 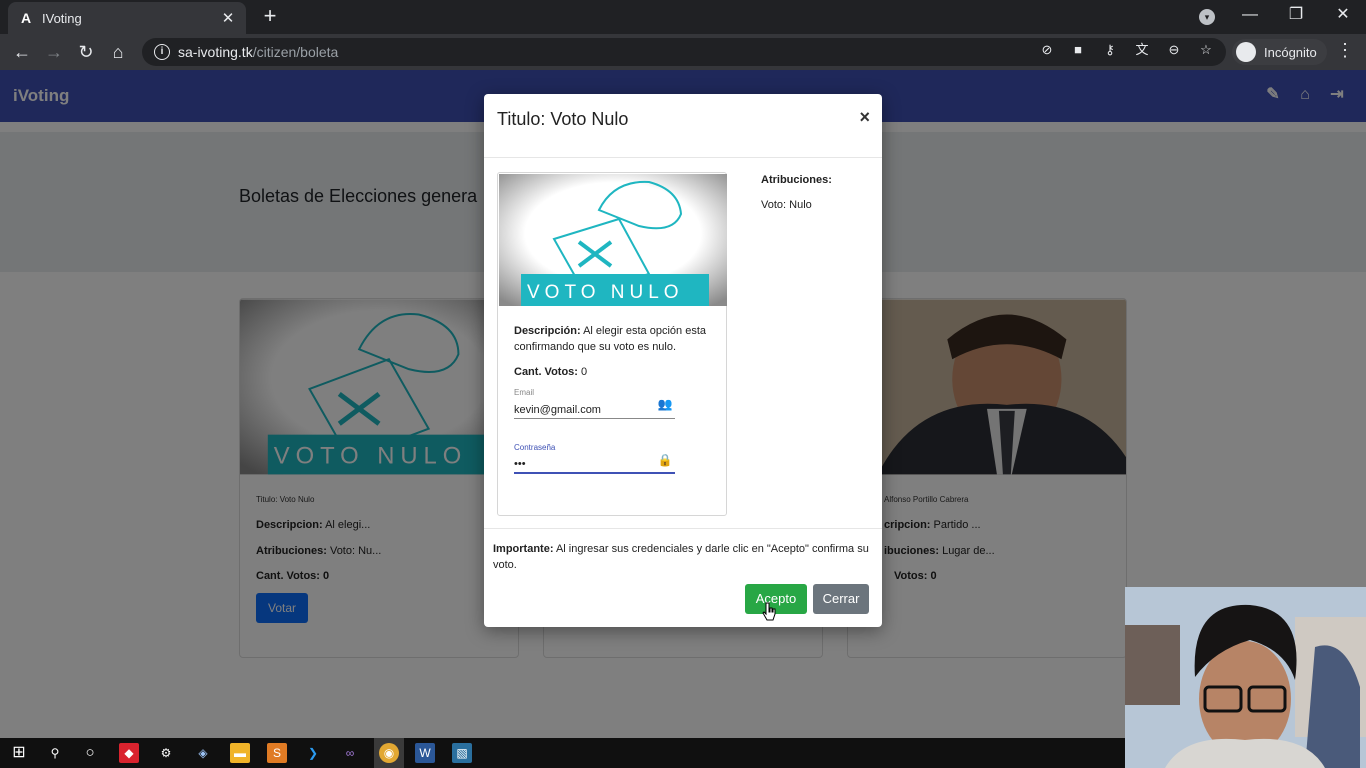 I want to click on divider, so click(x=683, y=528).